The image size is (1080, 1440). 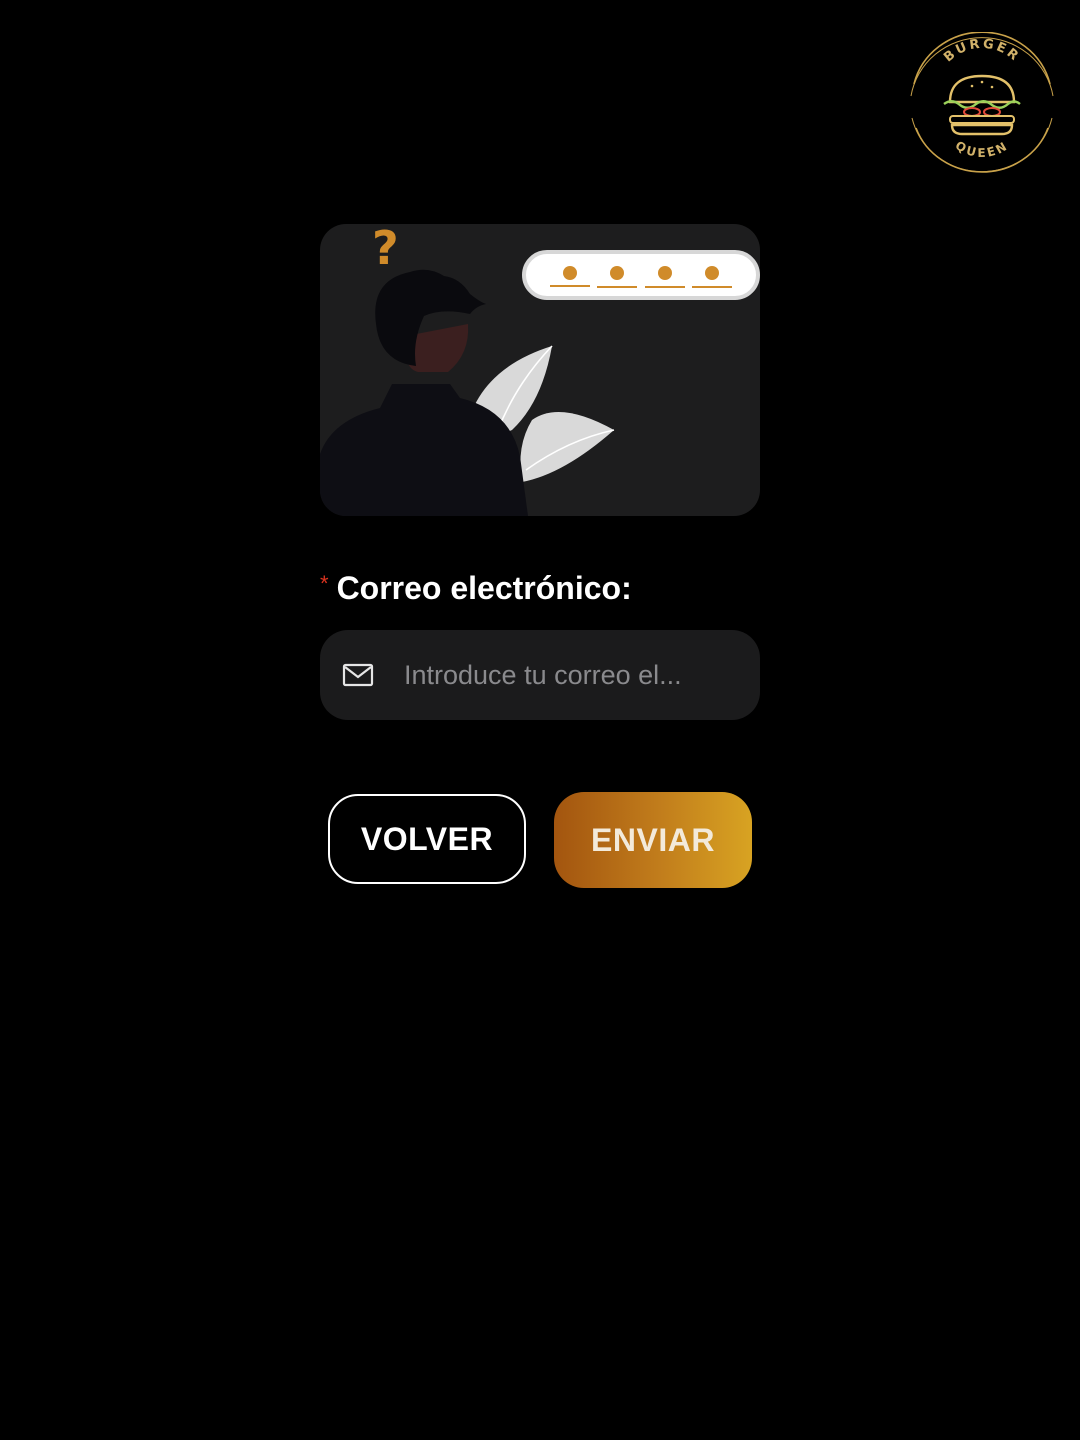 What do you see at coordinates (484, 587) in the screenshot?
I see `email-label-text: Correo electrónico:` at bounding box center [484, 587].